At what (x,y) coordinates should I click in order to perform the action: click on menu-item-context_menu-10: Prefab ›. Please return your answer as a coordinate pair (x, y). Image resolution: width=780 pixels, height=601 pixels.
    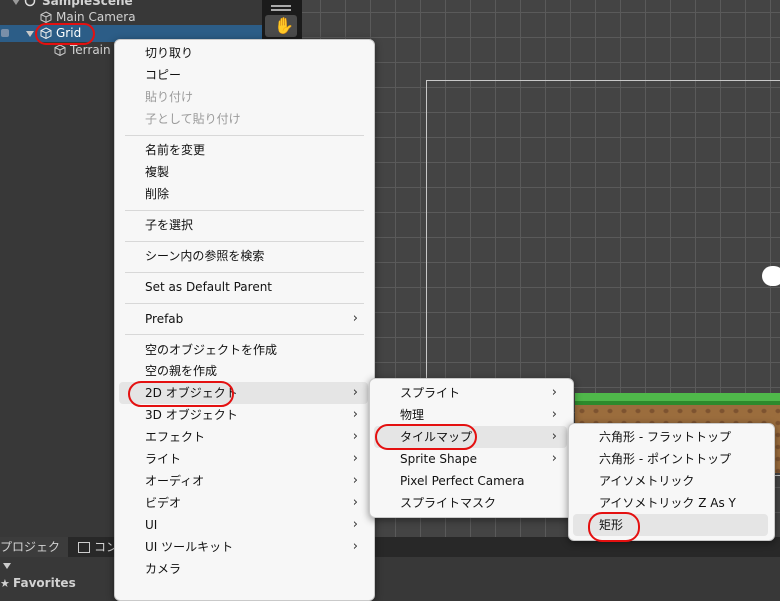
    Looking at the image, I should click on (243, 319).